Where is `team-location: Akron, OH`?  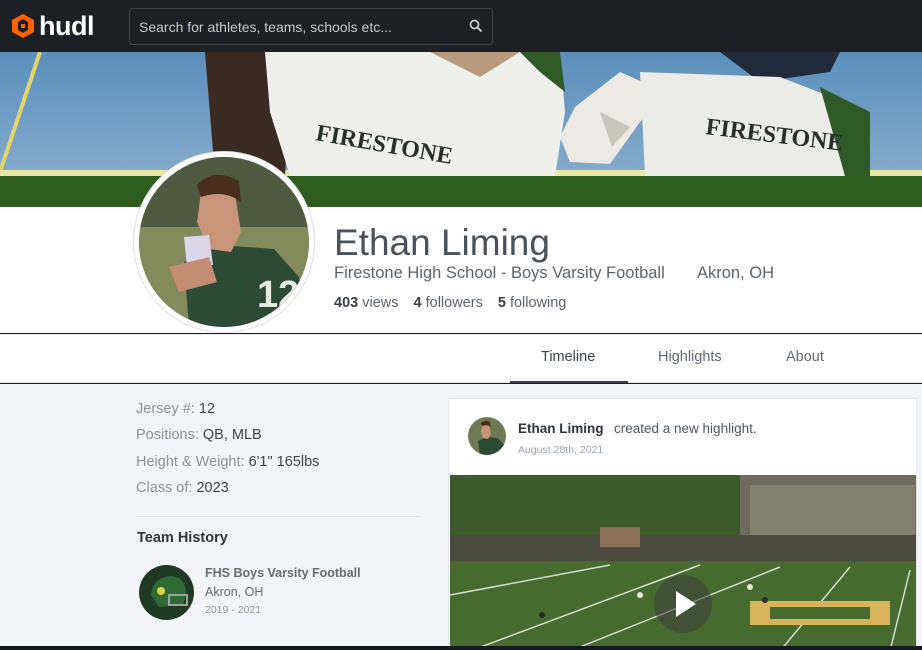 team-location: Akron, OH is located at coordinates (234, 592).